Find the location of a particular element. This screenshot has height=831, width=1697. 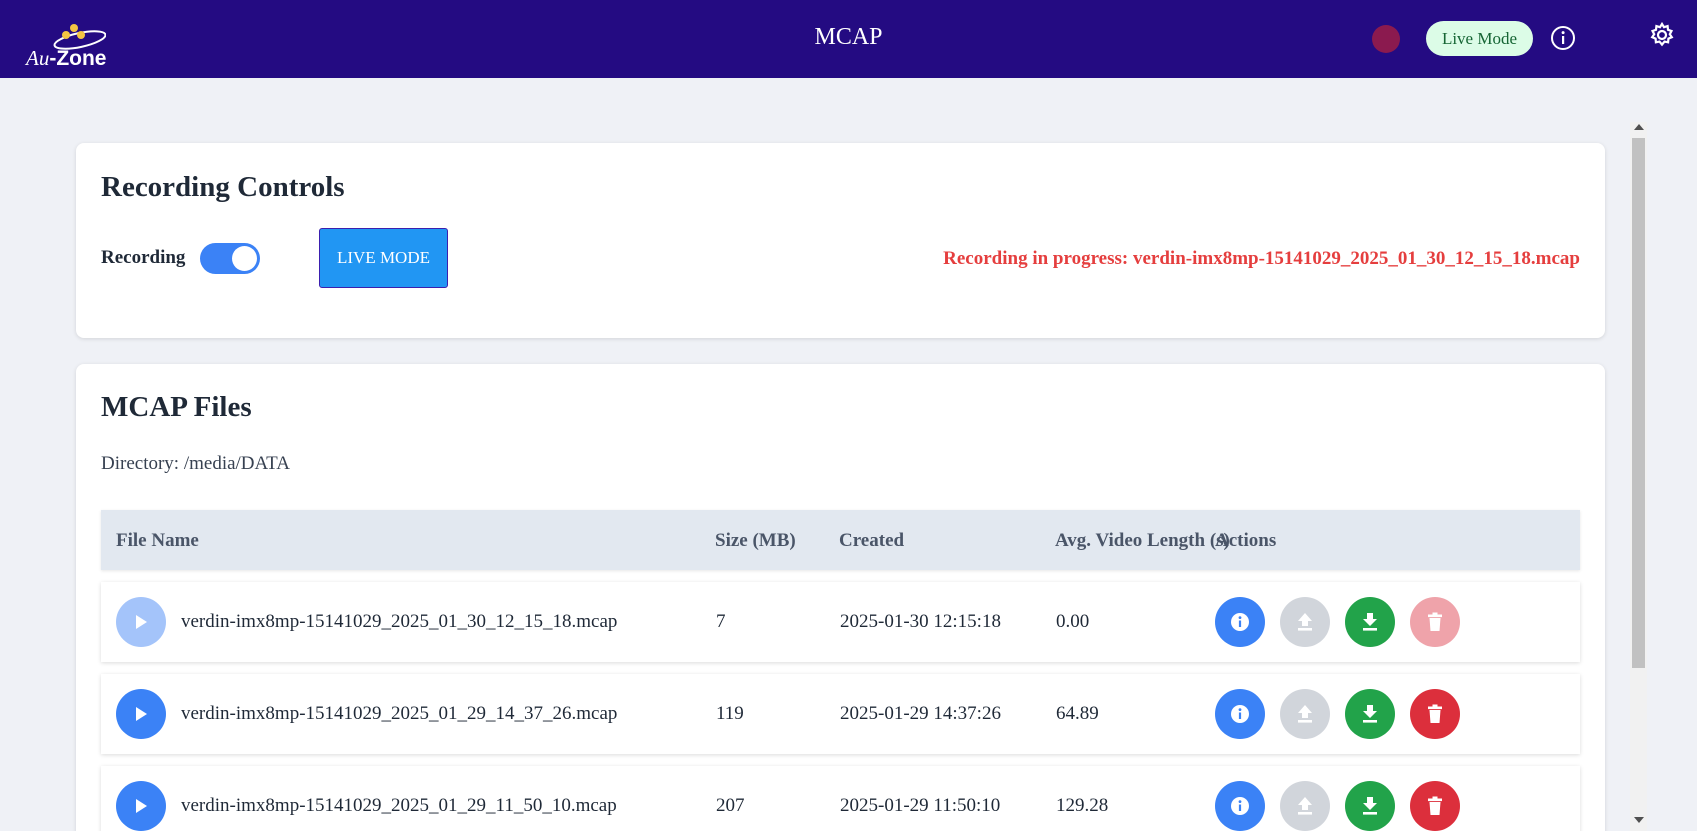

top-bar: Au-Zone MCAP Live Mode is located at coordinates (848, 39).